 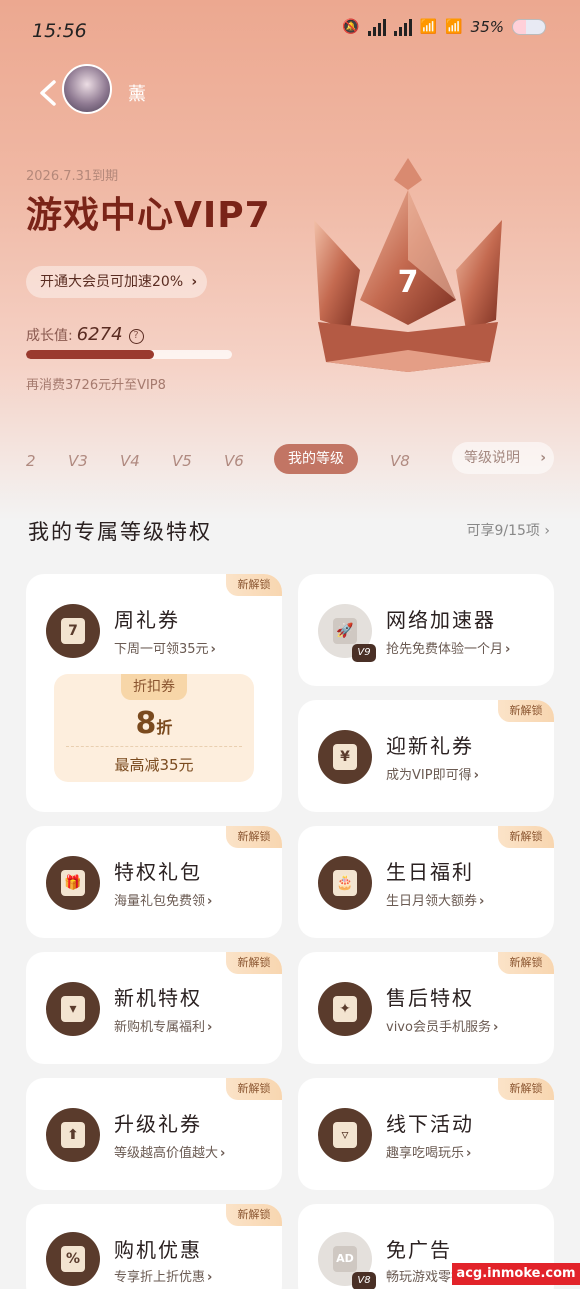 What do you see at coordinates (345, 883) in the screenshot?
I see `birthday-cake-icon: 🎂` at bounding box center [345, 883].